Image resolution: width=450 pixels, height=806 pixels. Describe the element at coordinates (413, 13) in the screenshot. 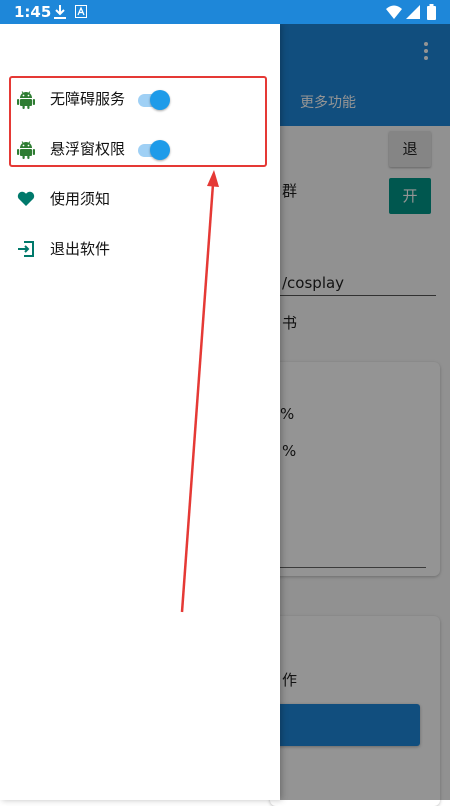

I see `signal-icon` at that location.